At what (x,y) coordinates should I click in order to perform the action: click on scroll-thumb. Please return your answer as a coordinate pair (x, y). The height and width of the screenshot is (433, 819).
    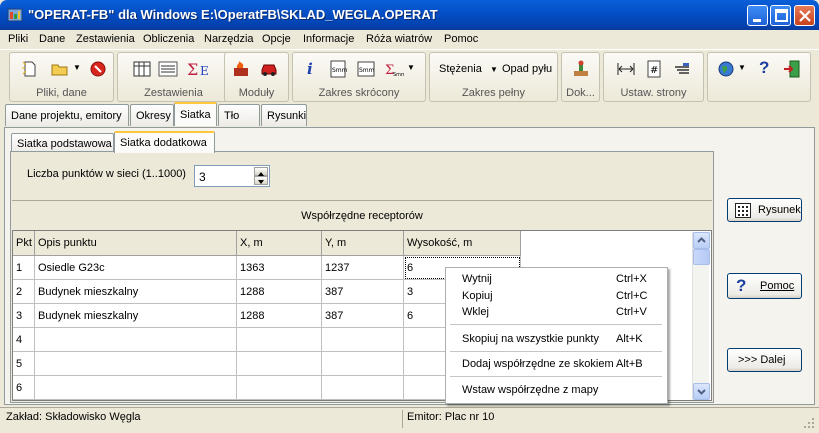
    Looking at the image, I should click on (701, 257).